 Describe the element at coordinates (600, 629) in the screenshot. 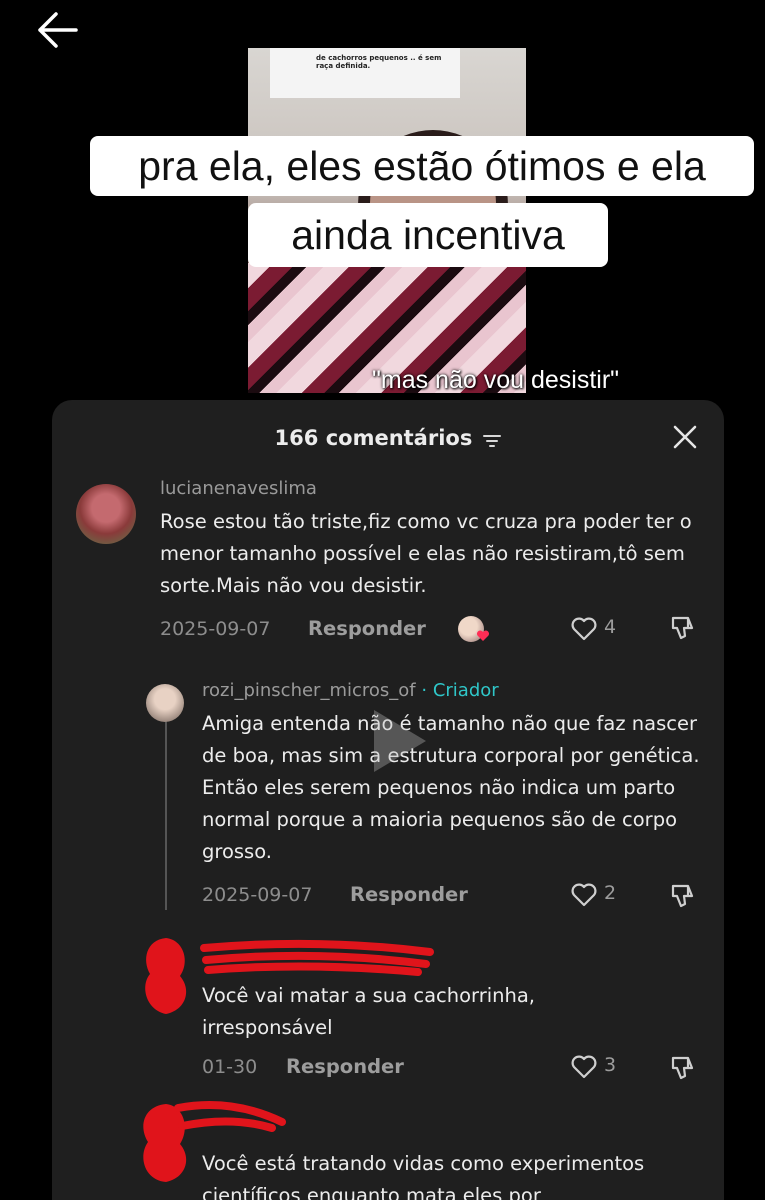

I see `like-button: 4` at that location.